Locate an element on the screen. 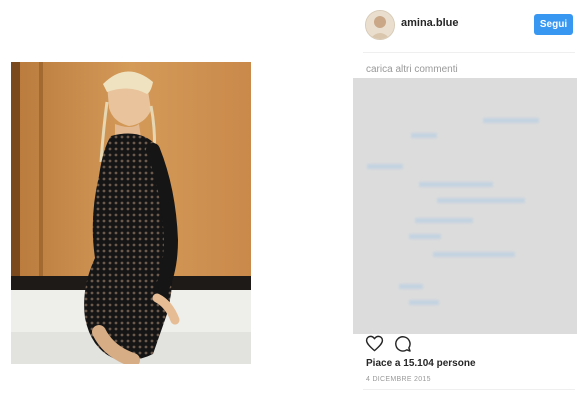  likes-count: Piace a 15.104 persone is located at coordinates (421, 363).